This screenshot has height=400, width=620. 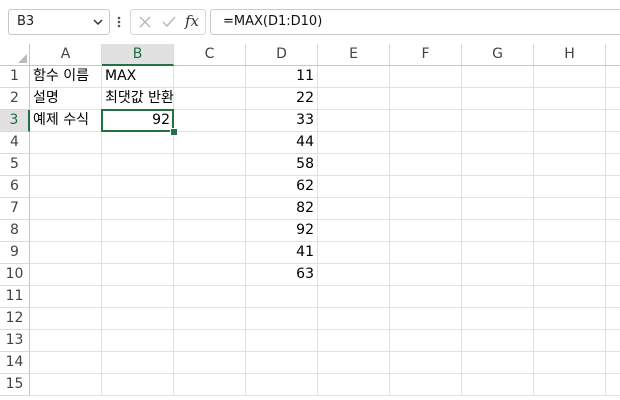 What do you see at coordinates (66, 99) in the screenshot?
I see `cell-a2: 설명` at bounding box center [66, 99].